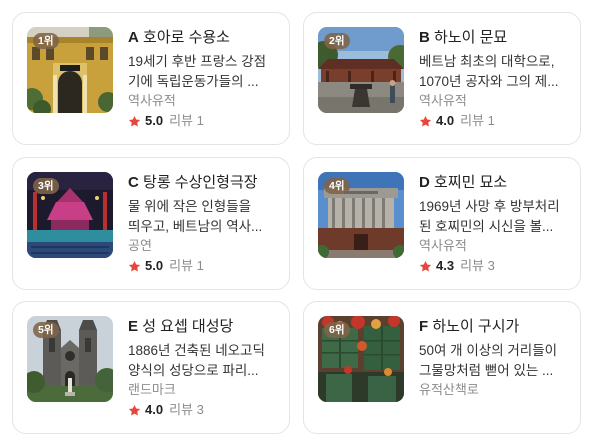  Describe the element at coordinates (140, 245) in the screenshot. I see `place-category: 공연` at that location.